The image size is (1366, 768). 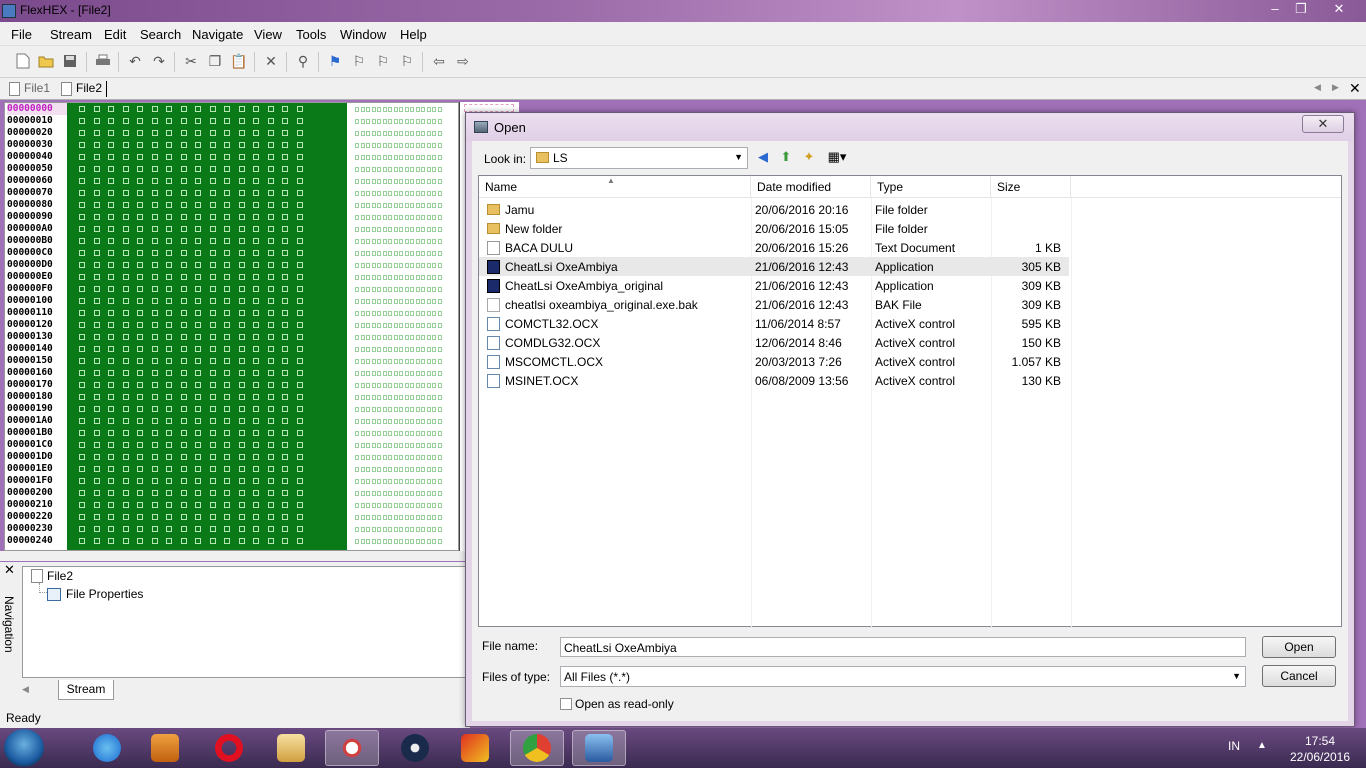 What do you see at coordinates (566, 704) in the screenshot?
I see `checkbox-box` at bounding box center [566, 704].